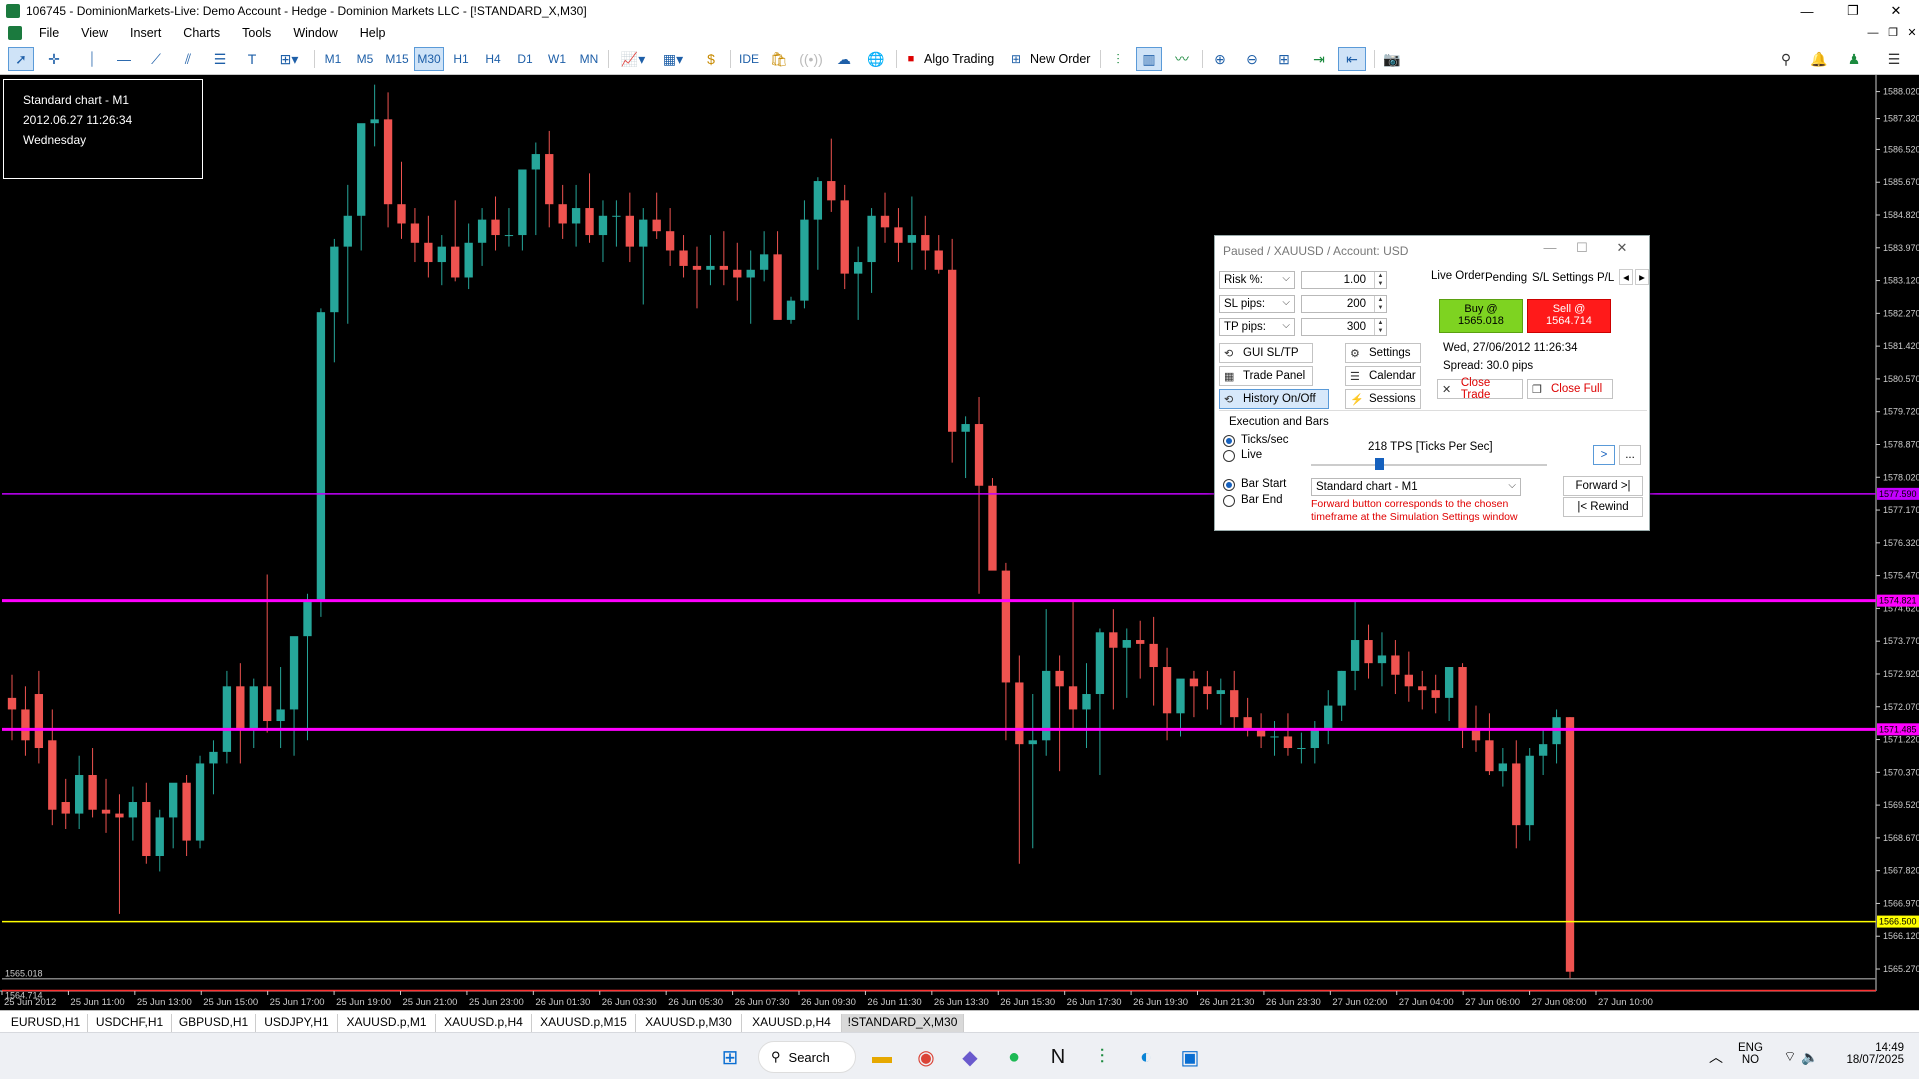  I want to click on sl-stepper: ▲ ▼, so click(1380, 304).